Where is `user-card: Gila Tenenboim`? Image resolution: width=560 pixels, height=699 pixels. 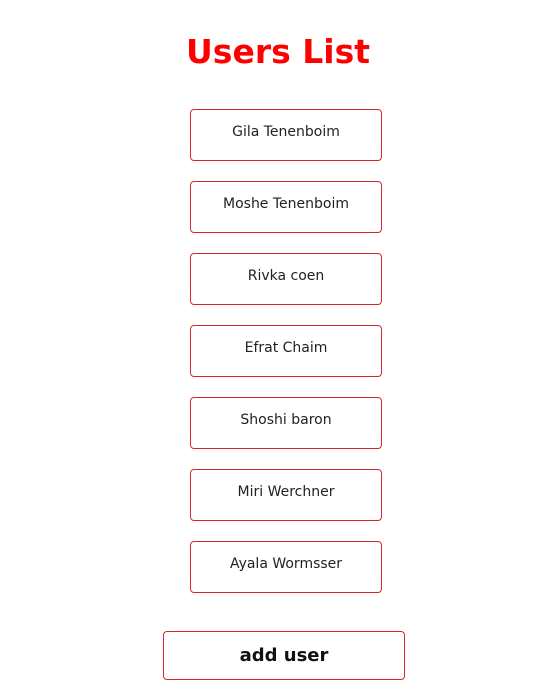 user-card: Gila Tenenboim is located at coordinates (286, 135).